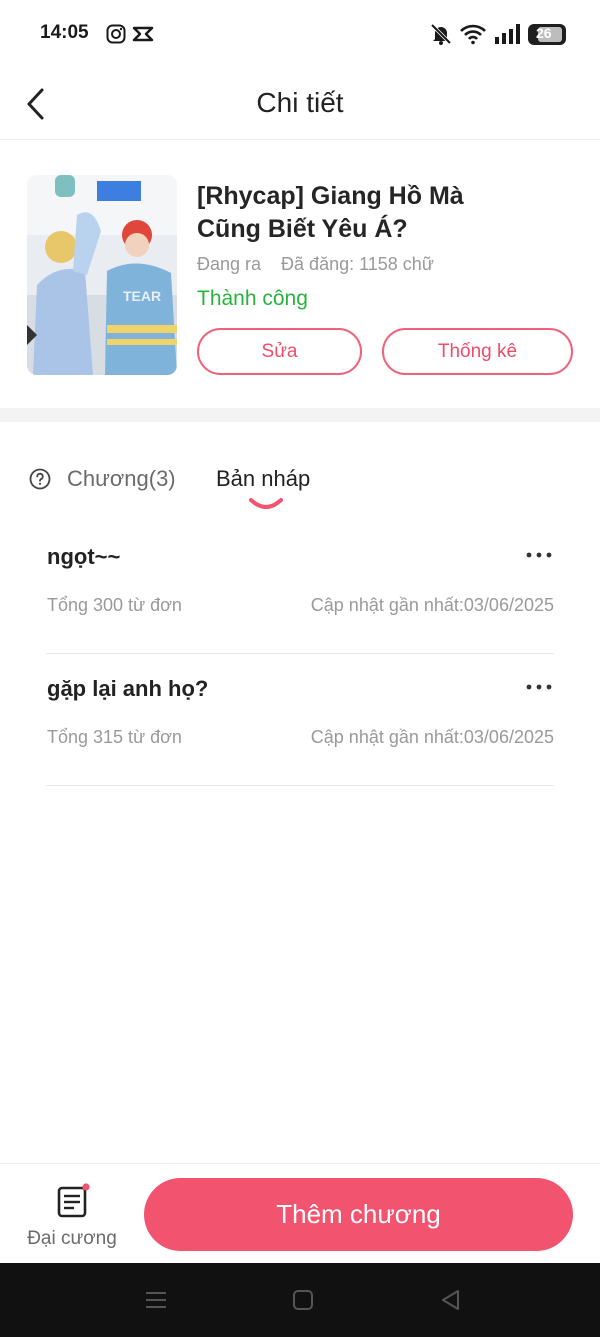 The height and width of the screenshot is (1337, 600). I want to click on outline-button: Đại cương, so click(72, 1217).